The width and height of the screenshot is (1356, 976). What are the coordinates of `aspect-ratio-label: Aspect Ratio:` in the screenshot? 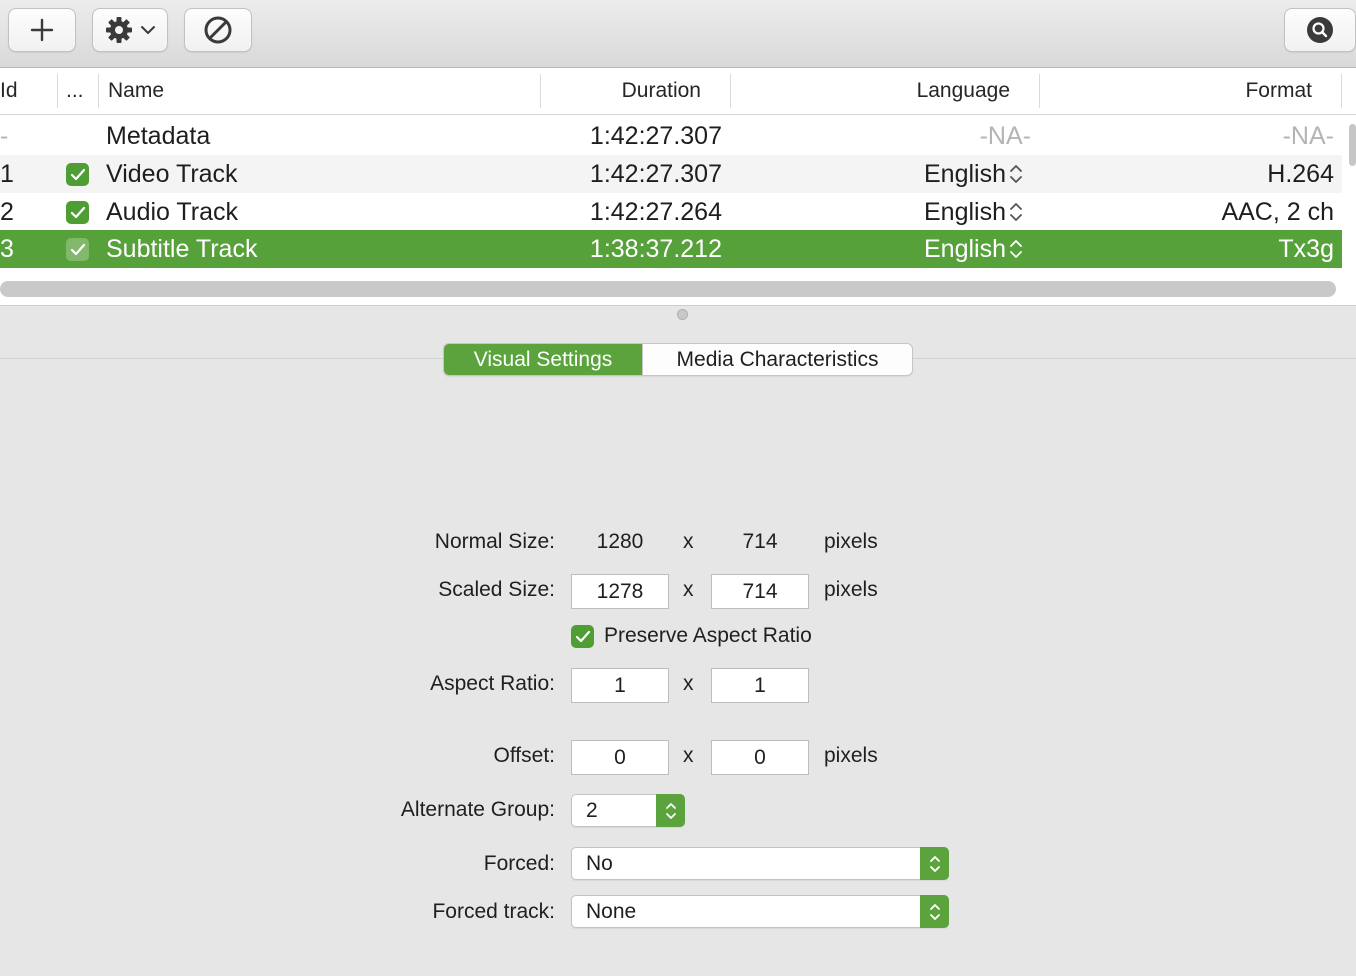 It's located at (492, 683).